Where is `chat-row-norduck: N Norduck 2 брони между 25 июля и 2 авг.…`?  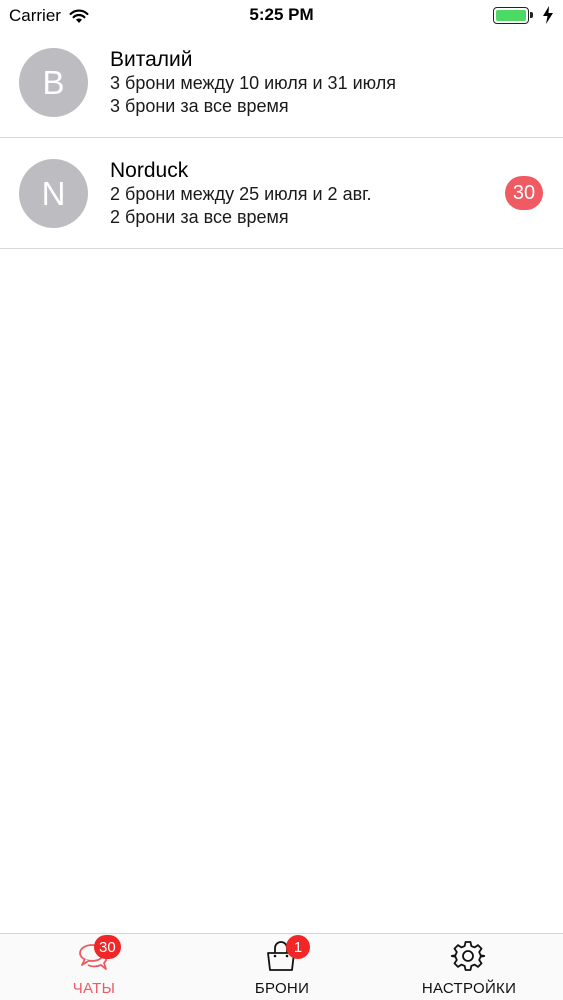 chat-row-norduck: N Norduck 2 брони между 25 июля и 2 авг.… is located at coordinates (281, 193).